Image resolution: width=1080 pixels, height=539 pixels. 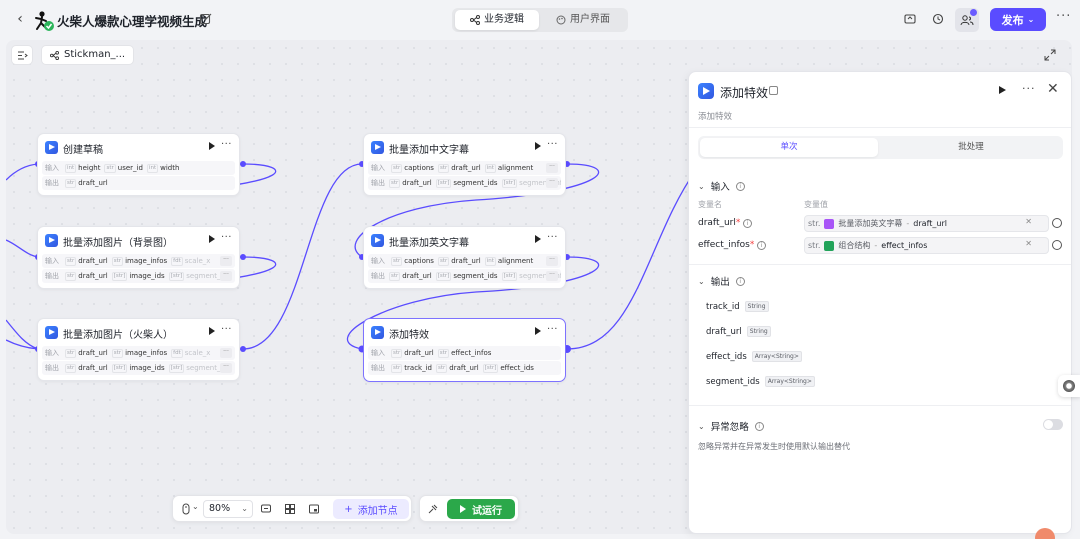 I want to click on param-draft-url-field: str. 批量添加英文字幕 - draft_url ✕, so click(x=926, y=223).